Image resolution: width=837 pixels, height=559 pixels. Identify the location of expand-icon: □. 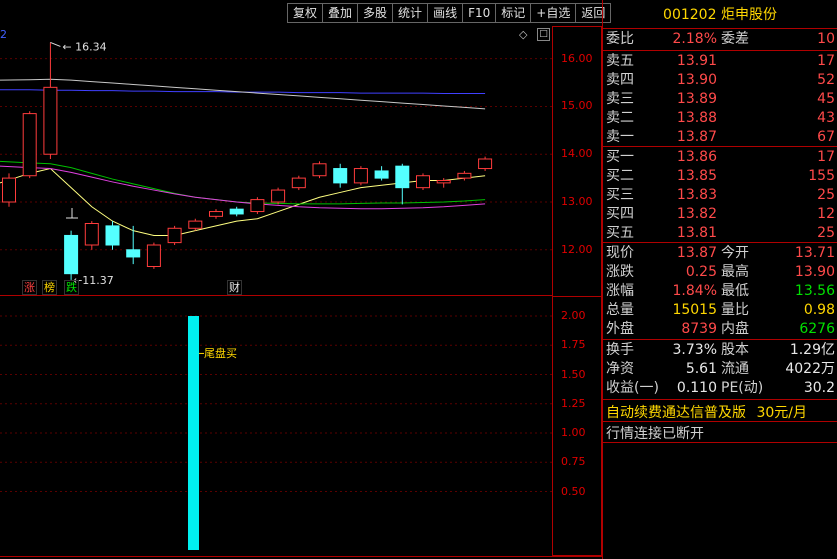
(543, 34).